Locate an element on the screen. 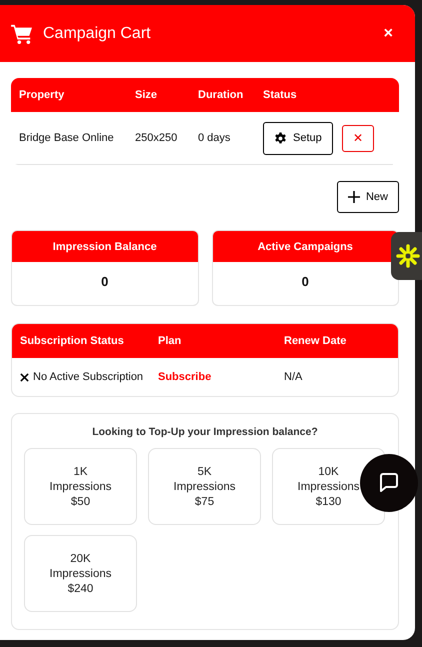 This screenshot has height=647, width=422. close-button: × is located at coordinates (388, 33).